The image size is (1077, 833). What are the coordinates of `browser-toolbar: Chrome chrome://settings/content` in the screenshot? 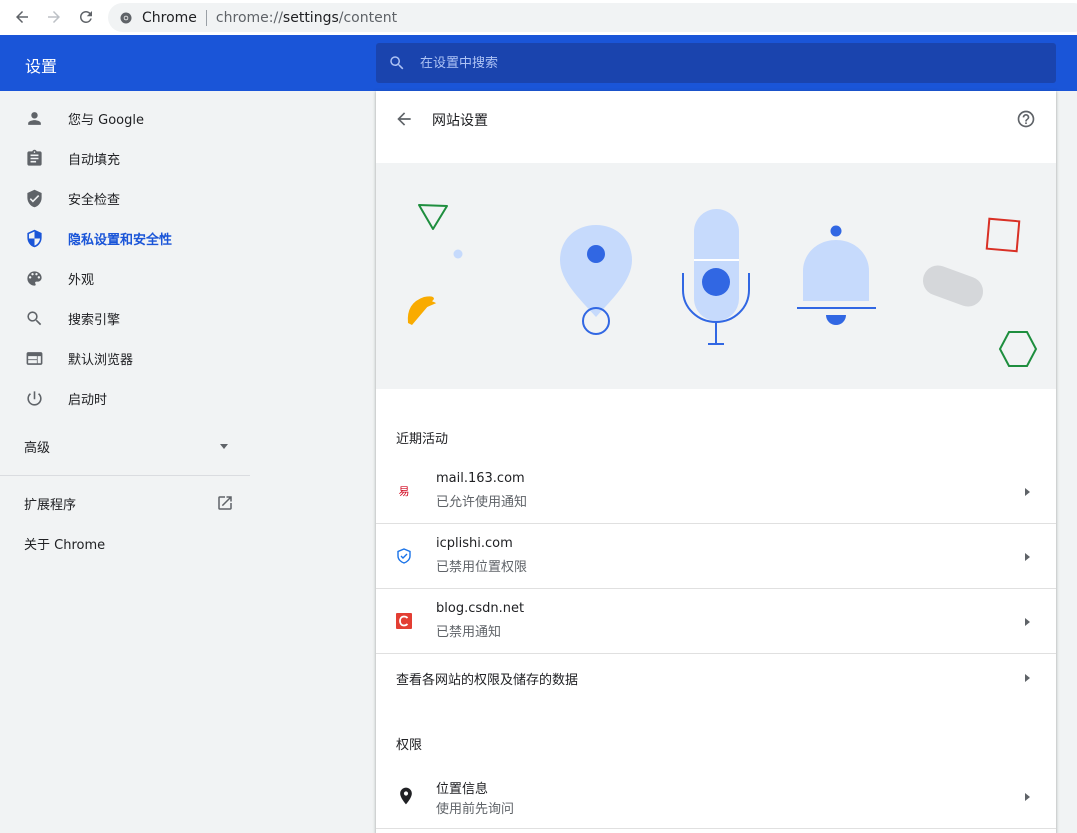 It's located at (538, 17).